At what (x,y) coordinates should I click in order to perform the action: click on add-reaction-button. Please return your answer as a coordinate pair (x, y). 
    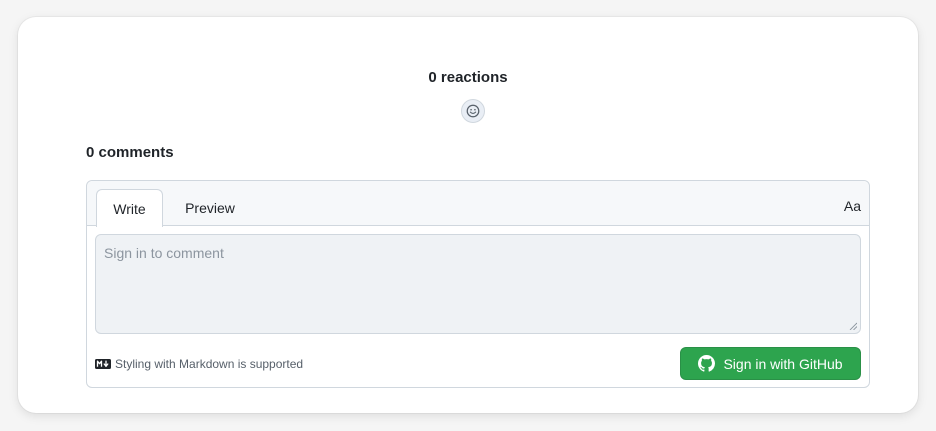
    Looking at the image, I should click on (473, 111).